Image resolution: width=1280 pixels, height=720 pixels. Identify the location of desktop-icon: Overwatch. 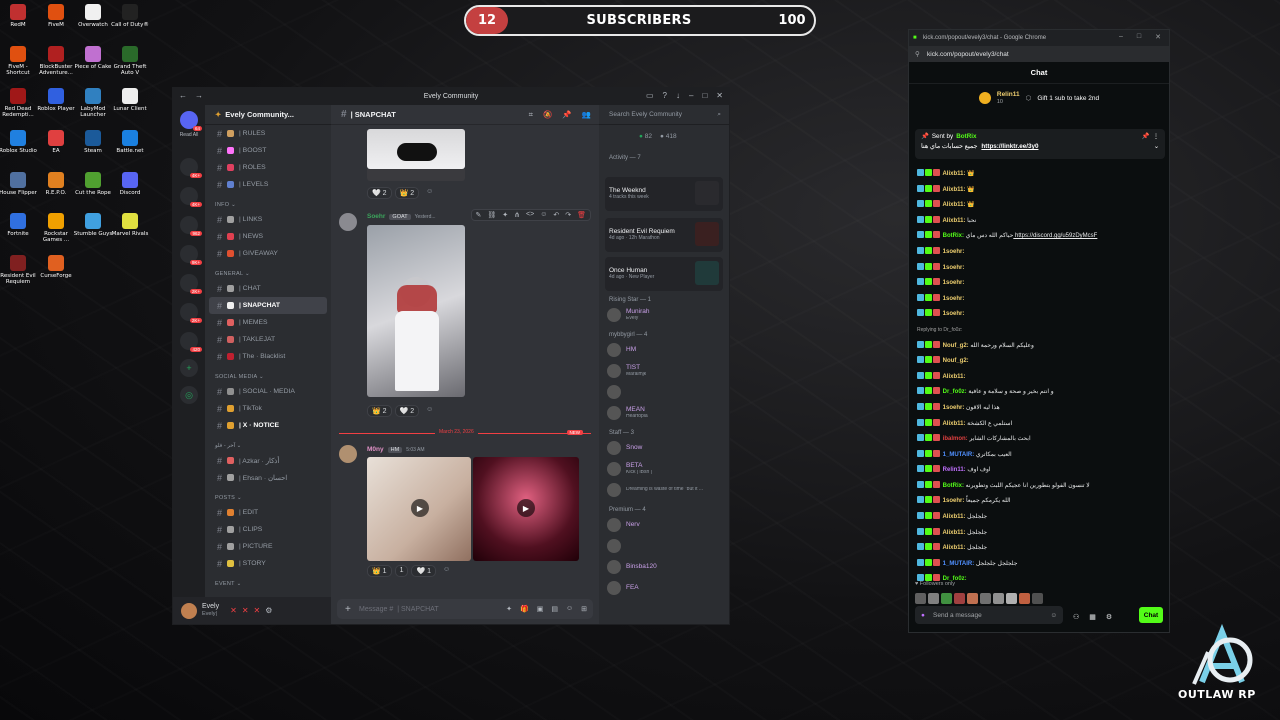
(93, 16).